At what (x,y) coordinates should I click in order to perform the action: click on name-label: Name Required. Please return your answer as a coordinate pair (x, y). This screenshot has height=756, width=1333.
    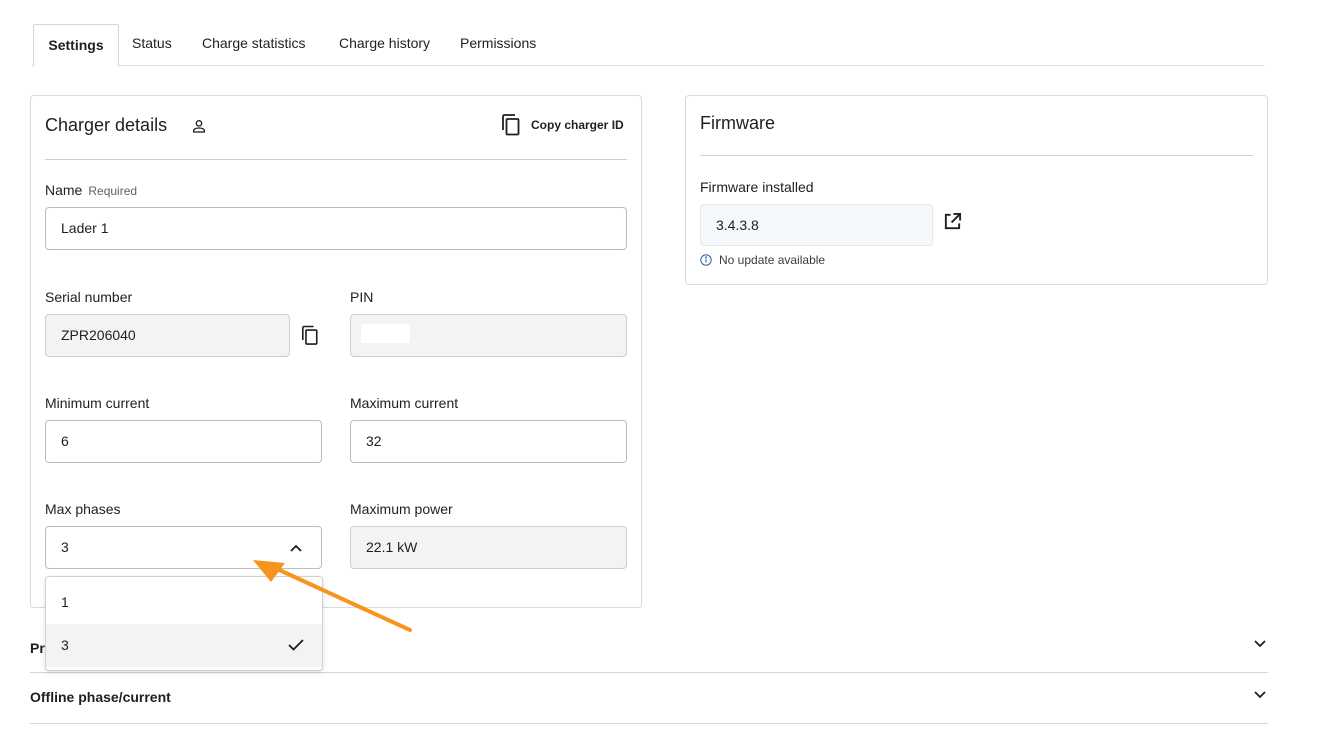
    Looking at the image, I should click on (91, 190).